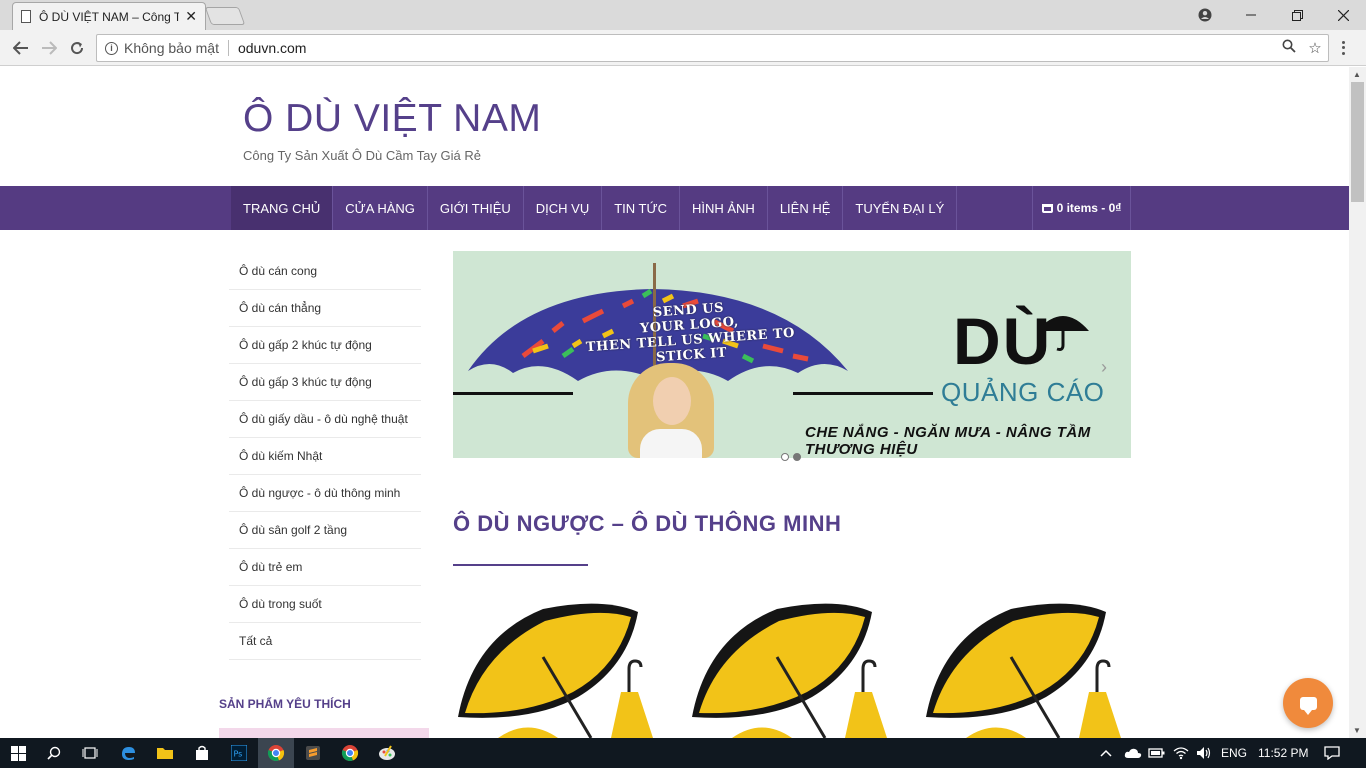  What do you see at coordinates (26, 16) in the screenshot?
I see `document-icon` at bounding box center [26, 16].